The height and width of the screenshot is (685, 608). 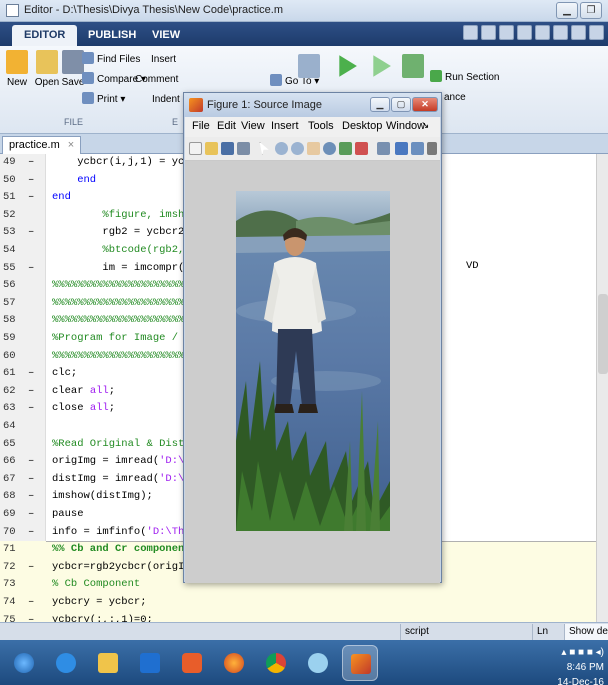 I want to click on tab-view: VIEW, so click(x=166, y=35).